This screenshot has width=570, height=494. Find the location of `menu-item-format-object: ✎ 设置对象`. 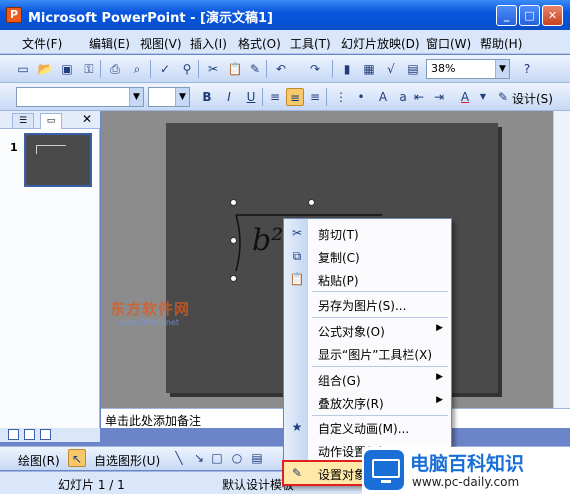

menu-item-format-object: ✎ 设置对象 is located at coordinates (324, 473).